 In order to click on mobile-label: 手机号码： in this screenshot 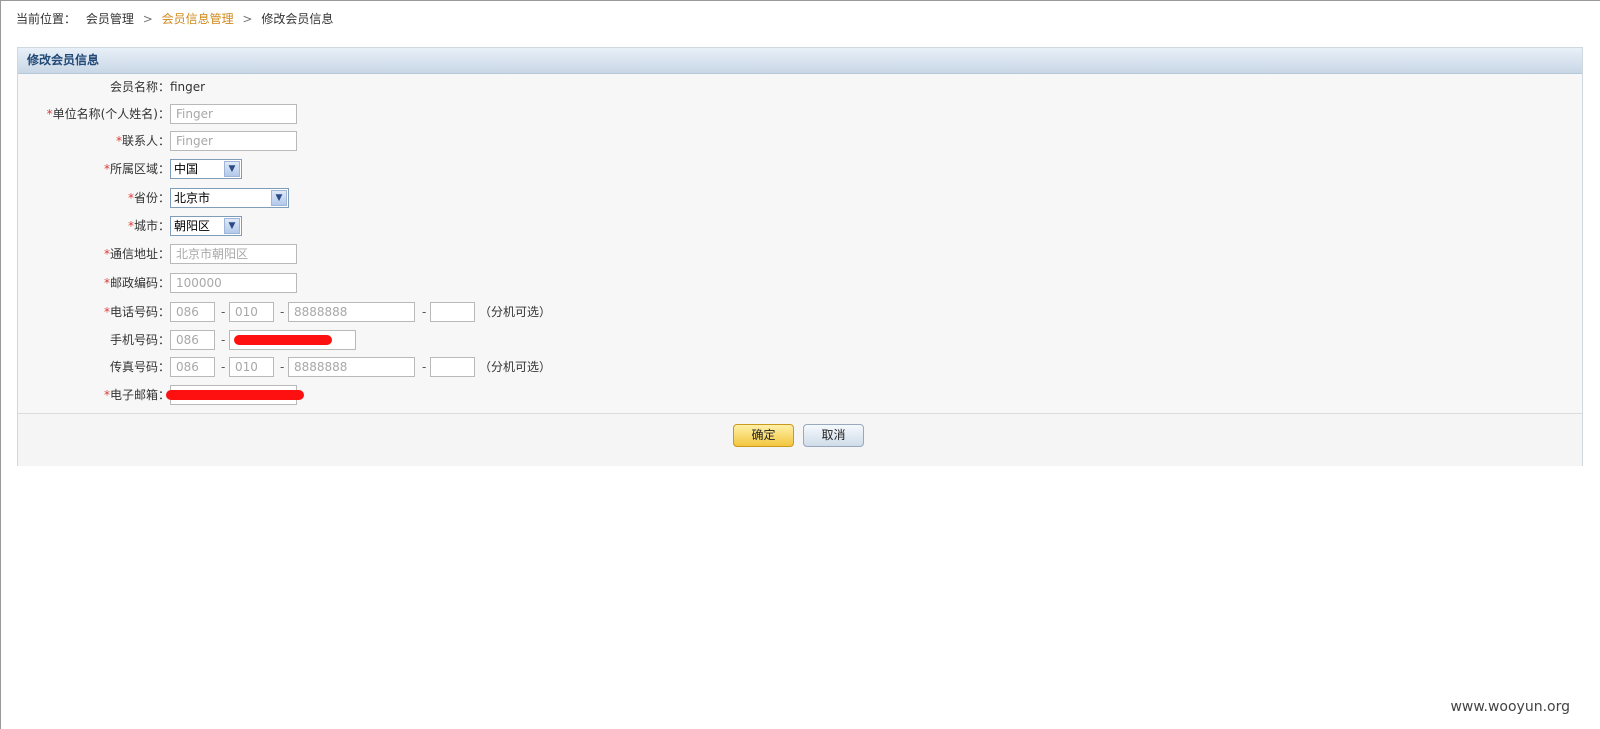, I will do `click(139, 340)`.